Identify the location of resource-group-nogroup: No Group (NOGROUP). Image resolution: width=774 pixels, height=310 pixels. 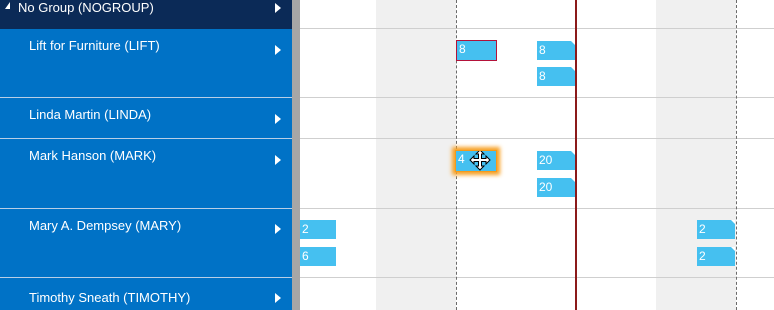
(146, 14).